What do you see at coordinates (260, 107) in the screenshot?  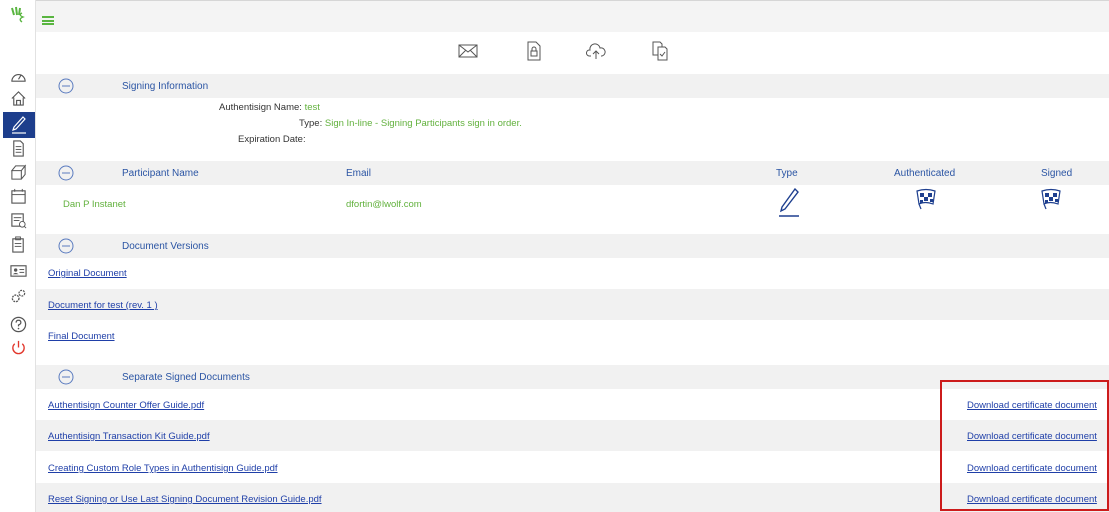 I see `field-label: Authentisign Name:` at bounding box center [260, 107].